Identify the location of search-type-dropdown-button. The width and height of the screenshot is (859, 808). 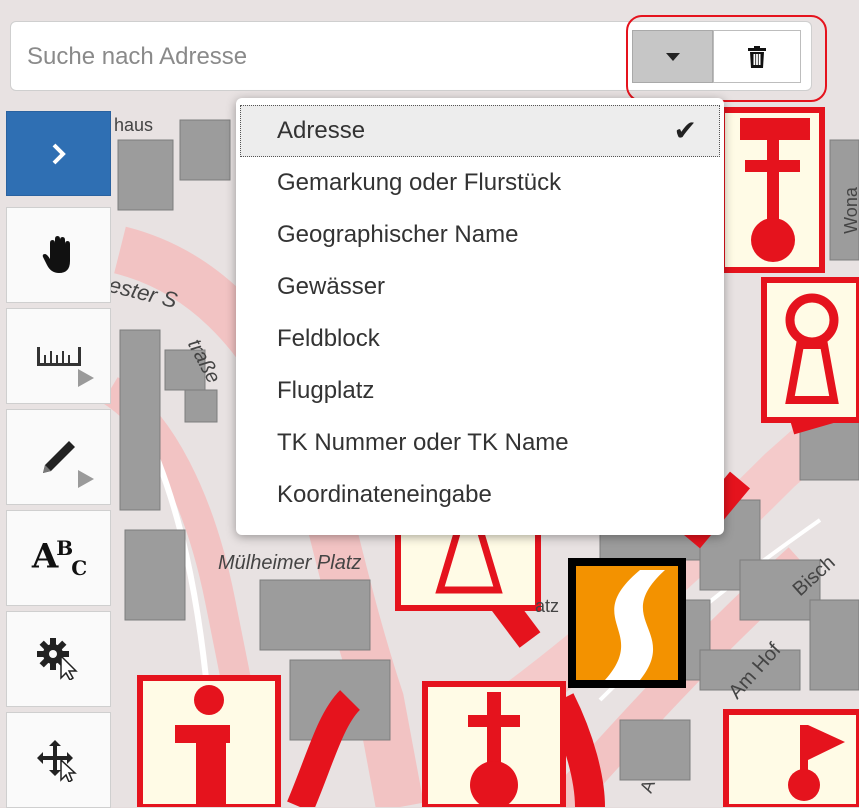
(672, 56).